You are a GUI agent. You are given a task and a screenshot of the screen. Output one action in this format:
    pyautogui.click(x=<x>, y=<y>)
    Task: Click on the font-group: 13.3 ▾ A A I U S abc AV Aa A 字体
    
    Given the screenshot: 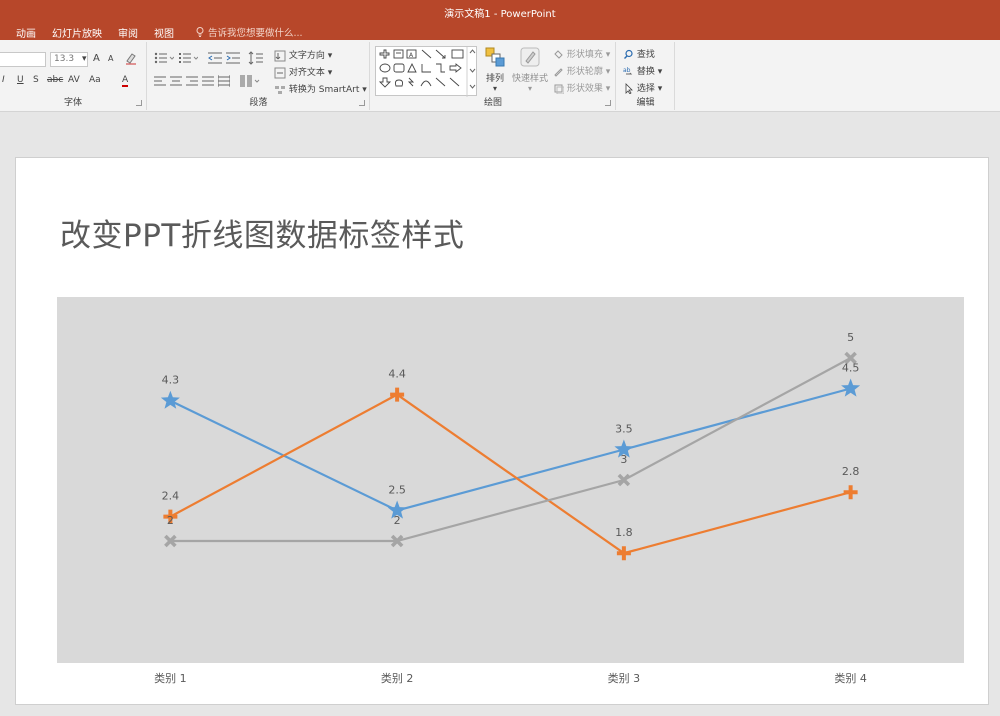 What is the action you would take?
    pyautogui.click(x=73, y=76)
    